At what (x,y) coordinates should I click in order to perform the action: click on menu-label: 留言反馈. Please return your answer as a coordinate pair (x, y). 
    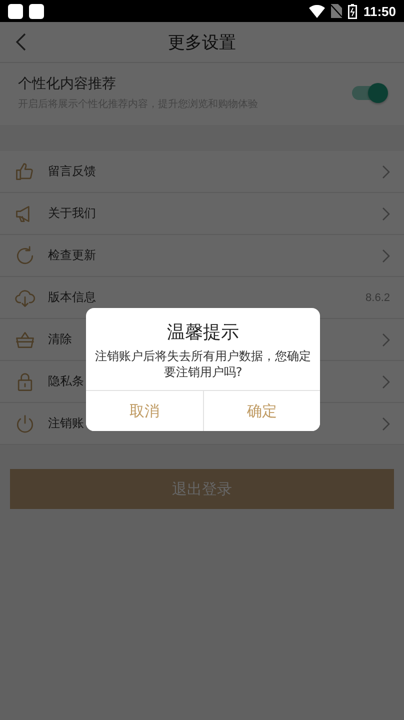
    Looking at the image, I should click on (72, 171).